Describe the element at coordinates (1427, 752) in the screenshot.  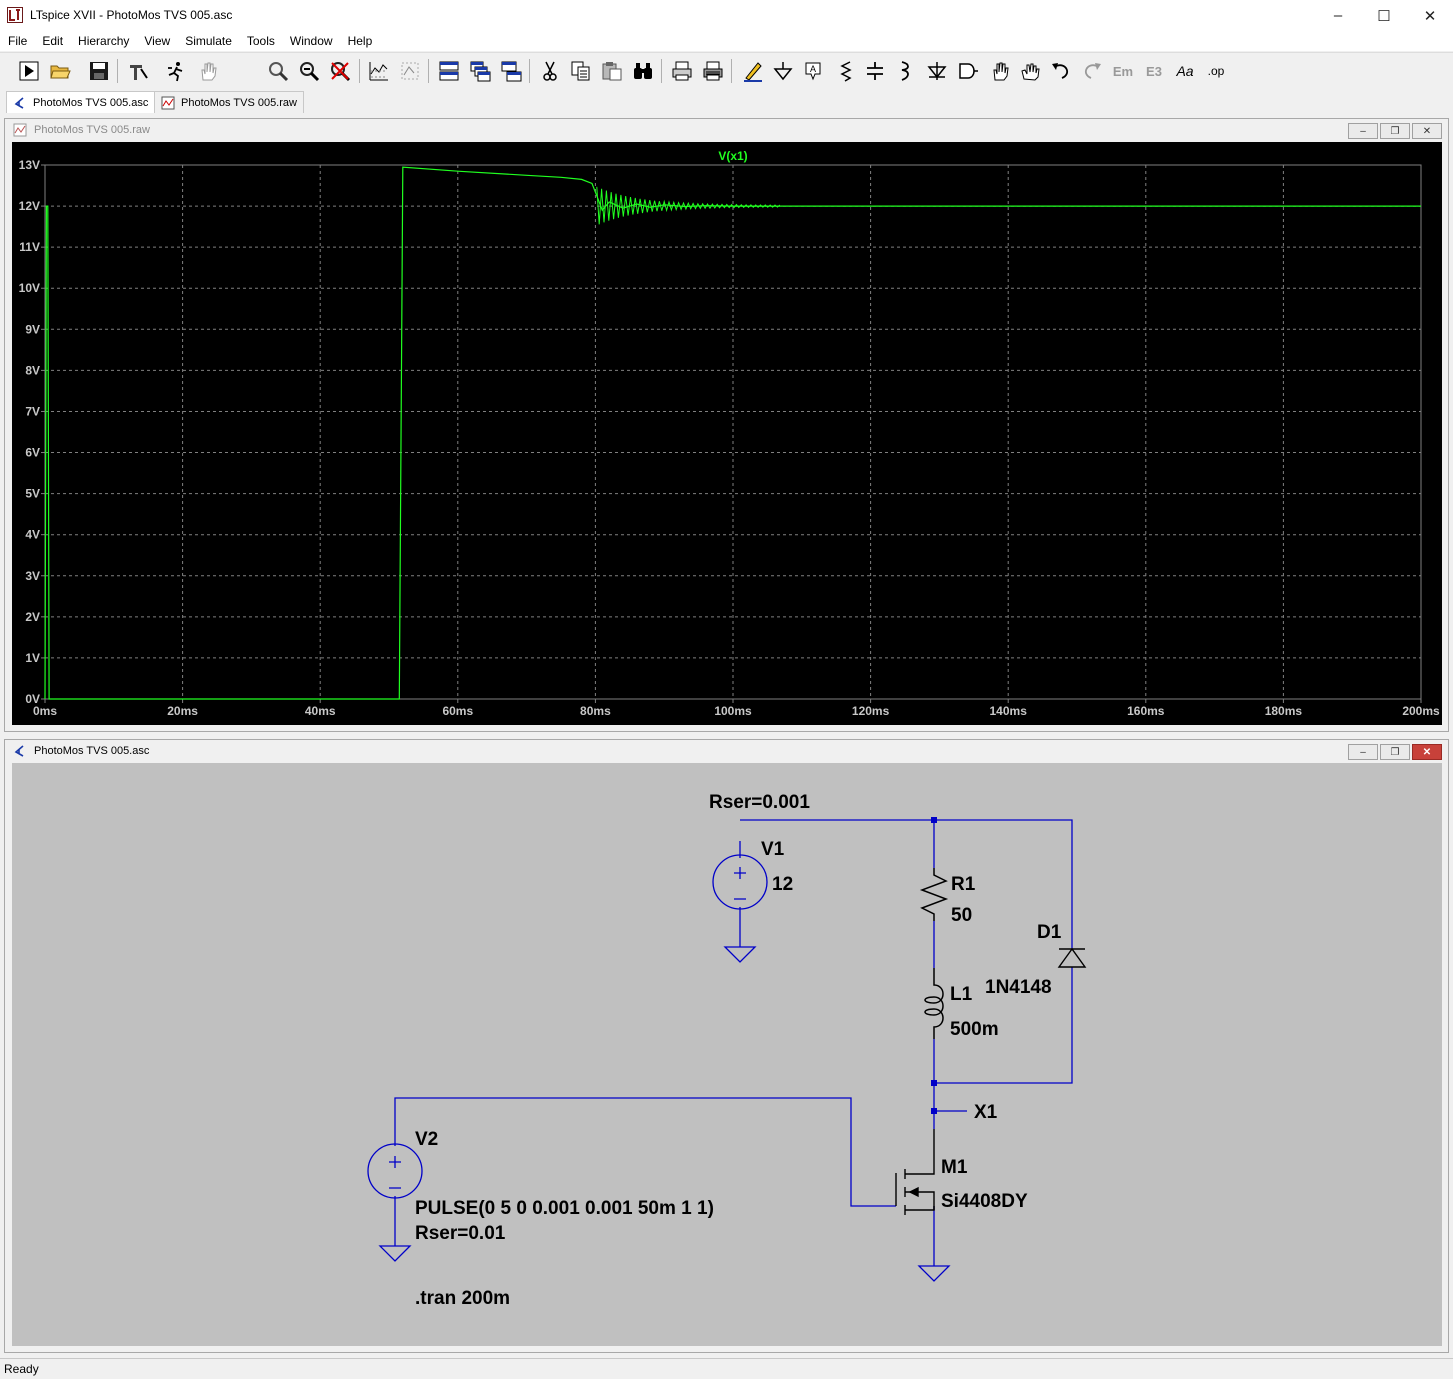
I see `schematic-close-button: ✕` at that location.